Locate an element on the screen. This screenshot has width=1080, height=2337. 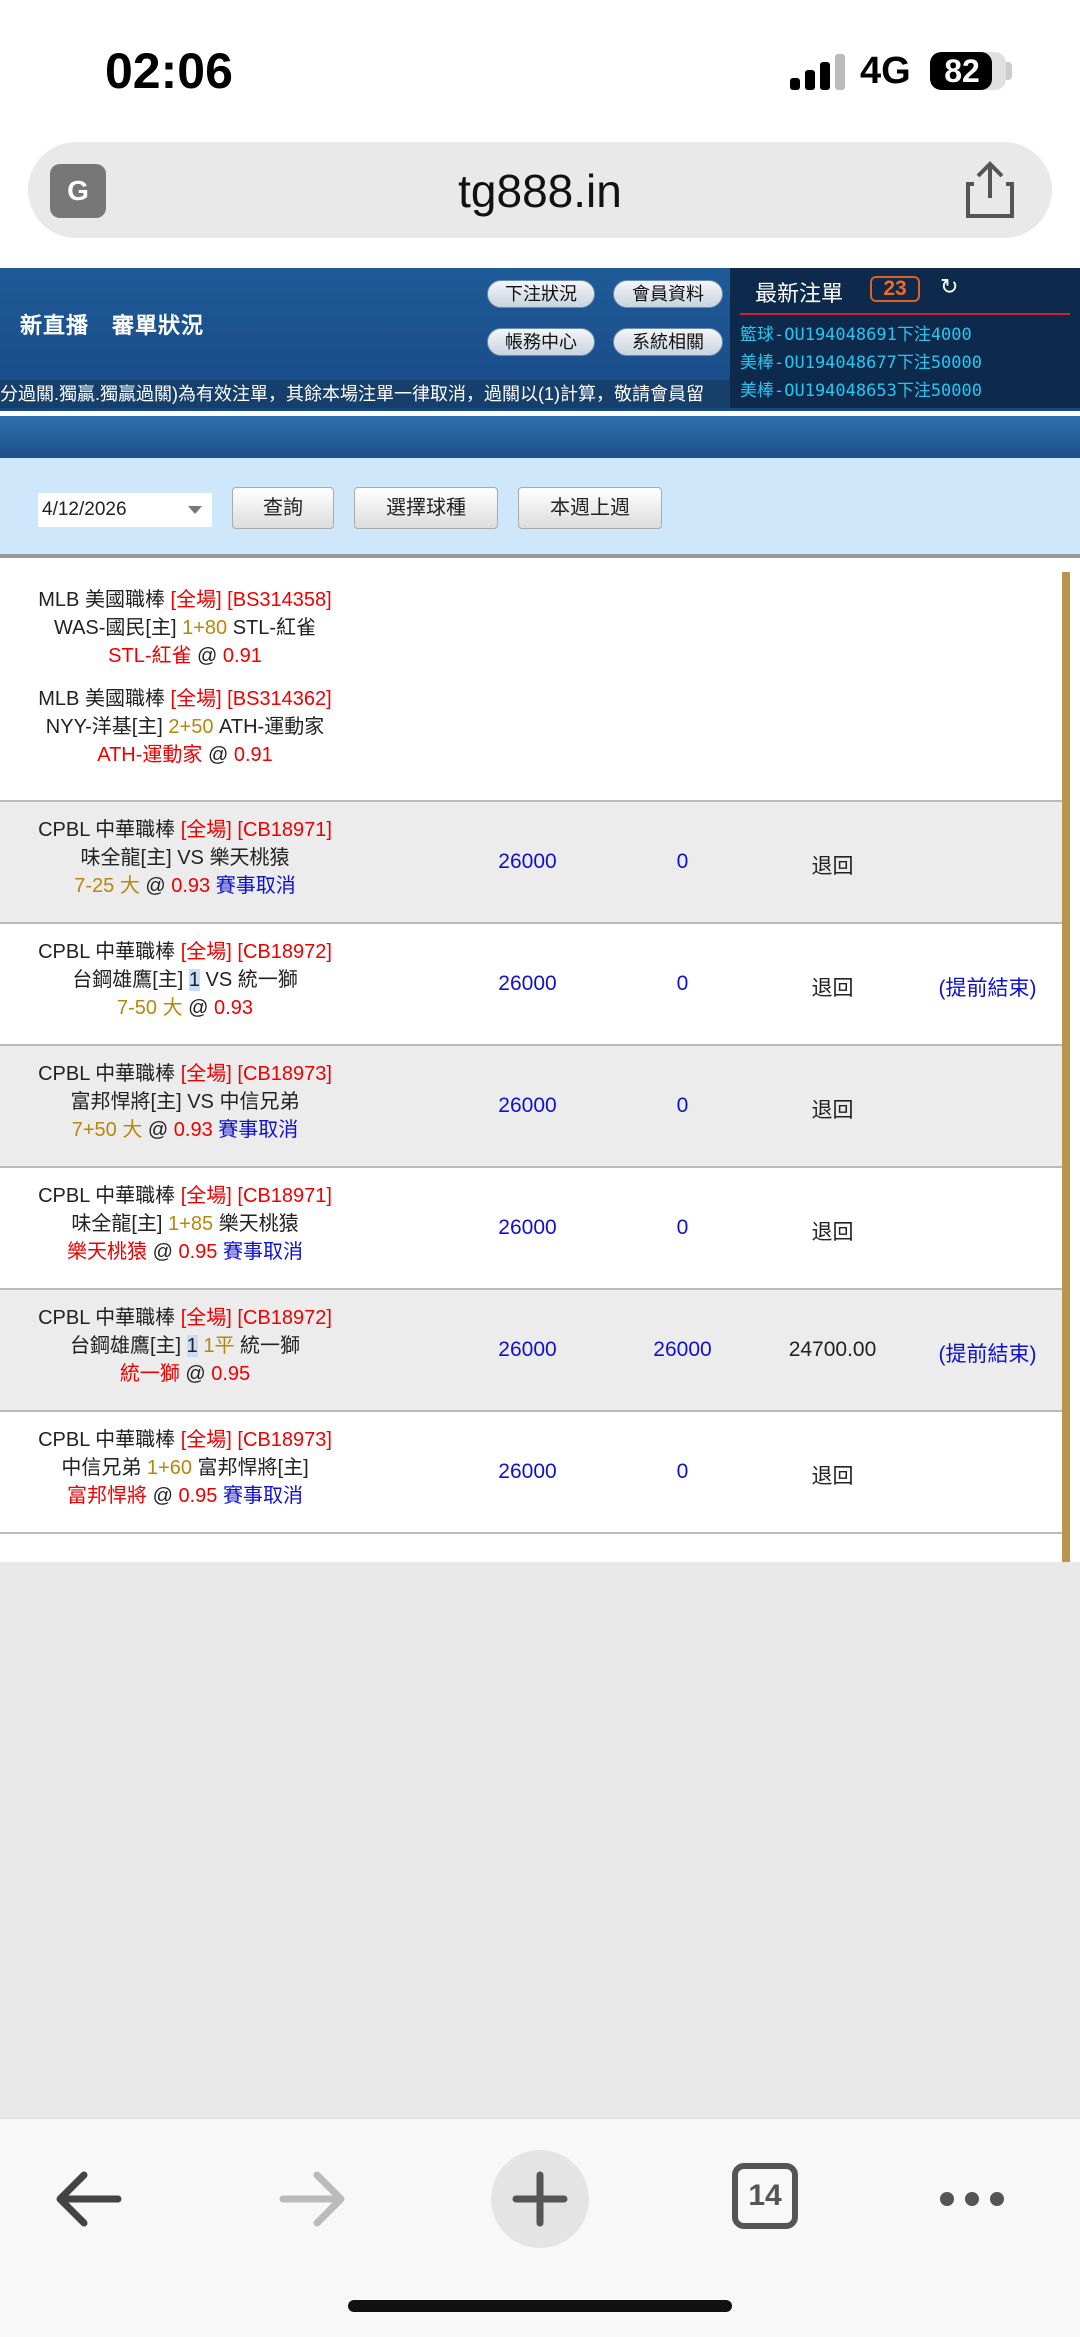
system-button: 系統相關 is located at coordinates (668, 342).